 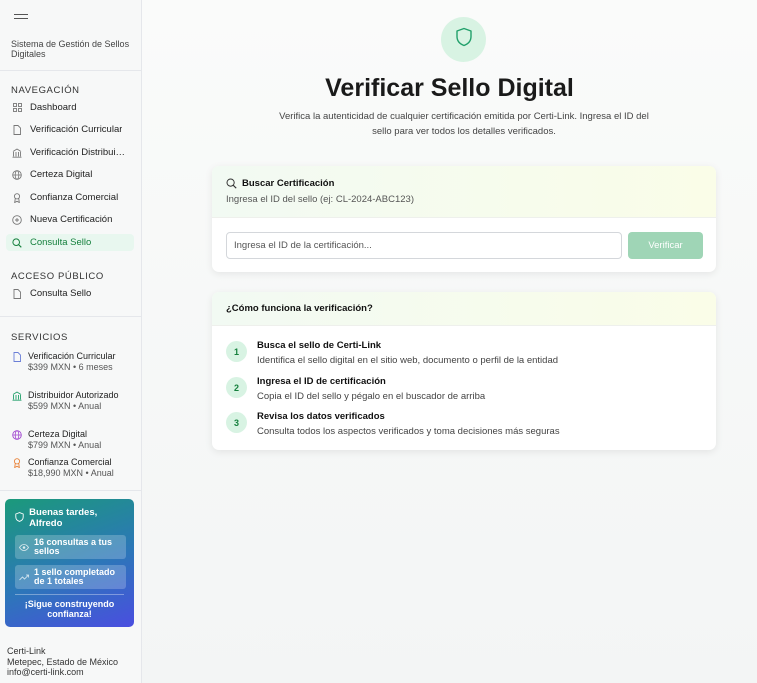 What do you see at coordinates (17, 108) in the screenshot?
I see `grid-icon` at bounding box center [17, 108].